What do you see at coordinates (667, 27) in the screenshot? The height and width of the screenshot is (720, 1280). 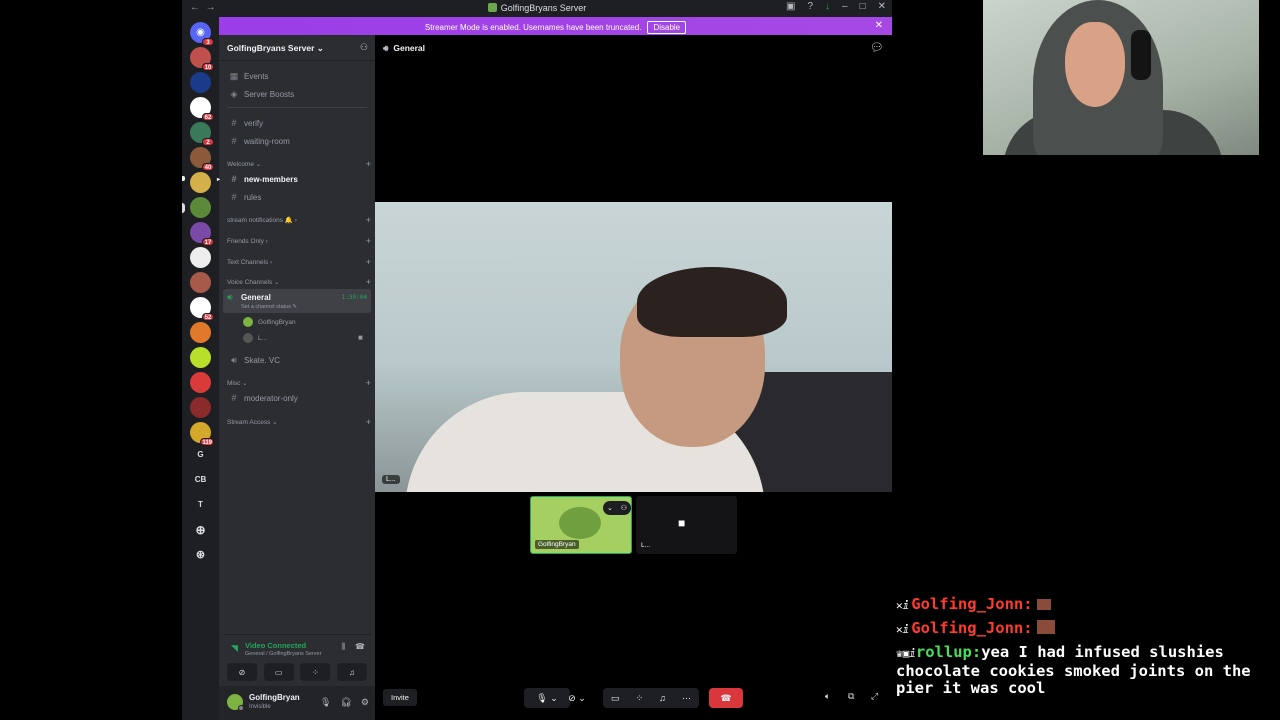 I see `disable-streamer-button: Disable` at bounding box center [667, 27].